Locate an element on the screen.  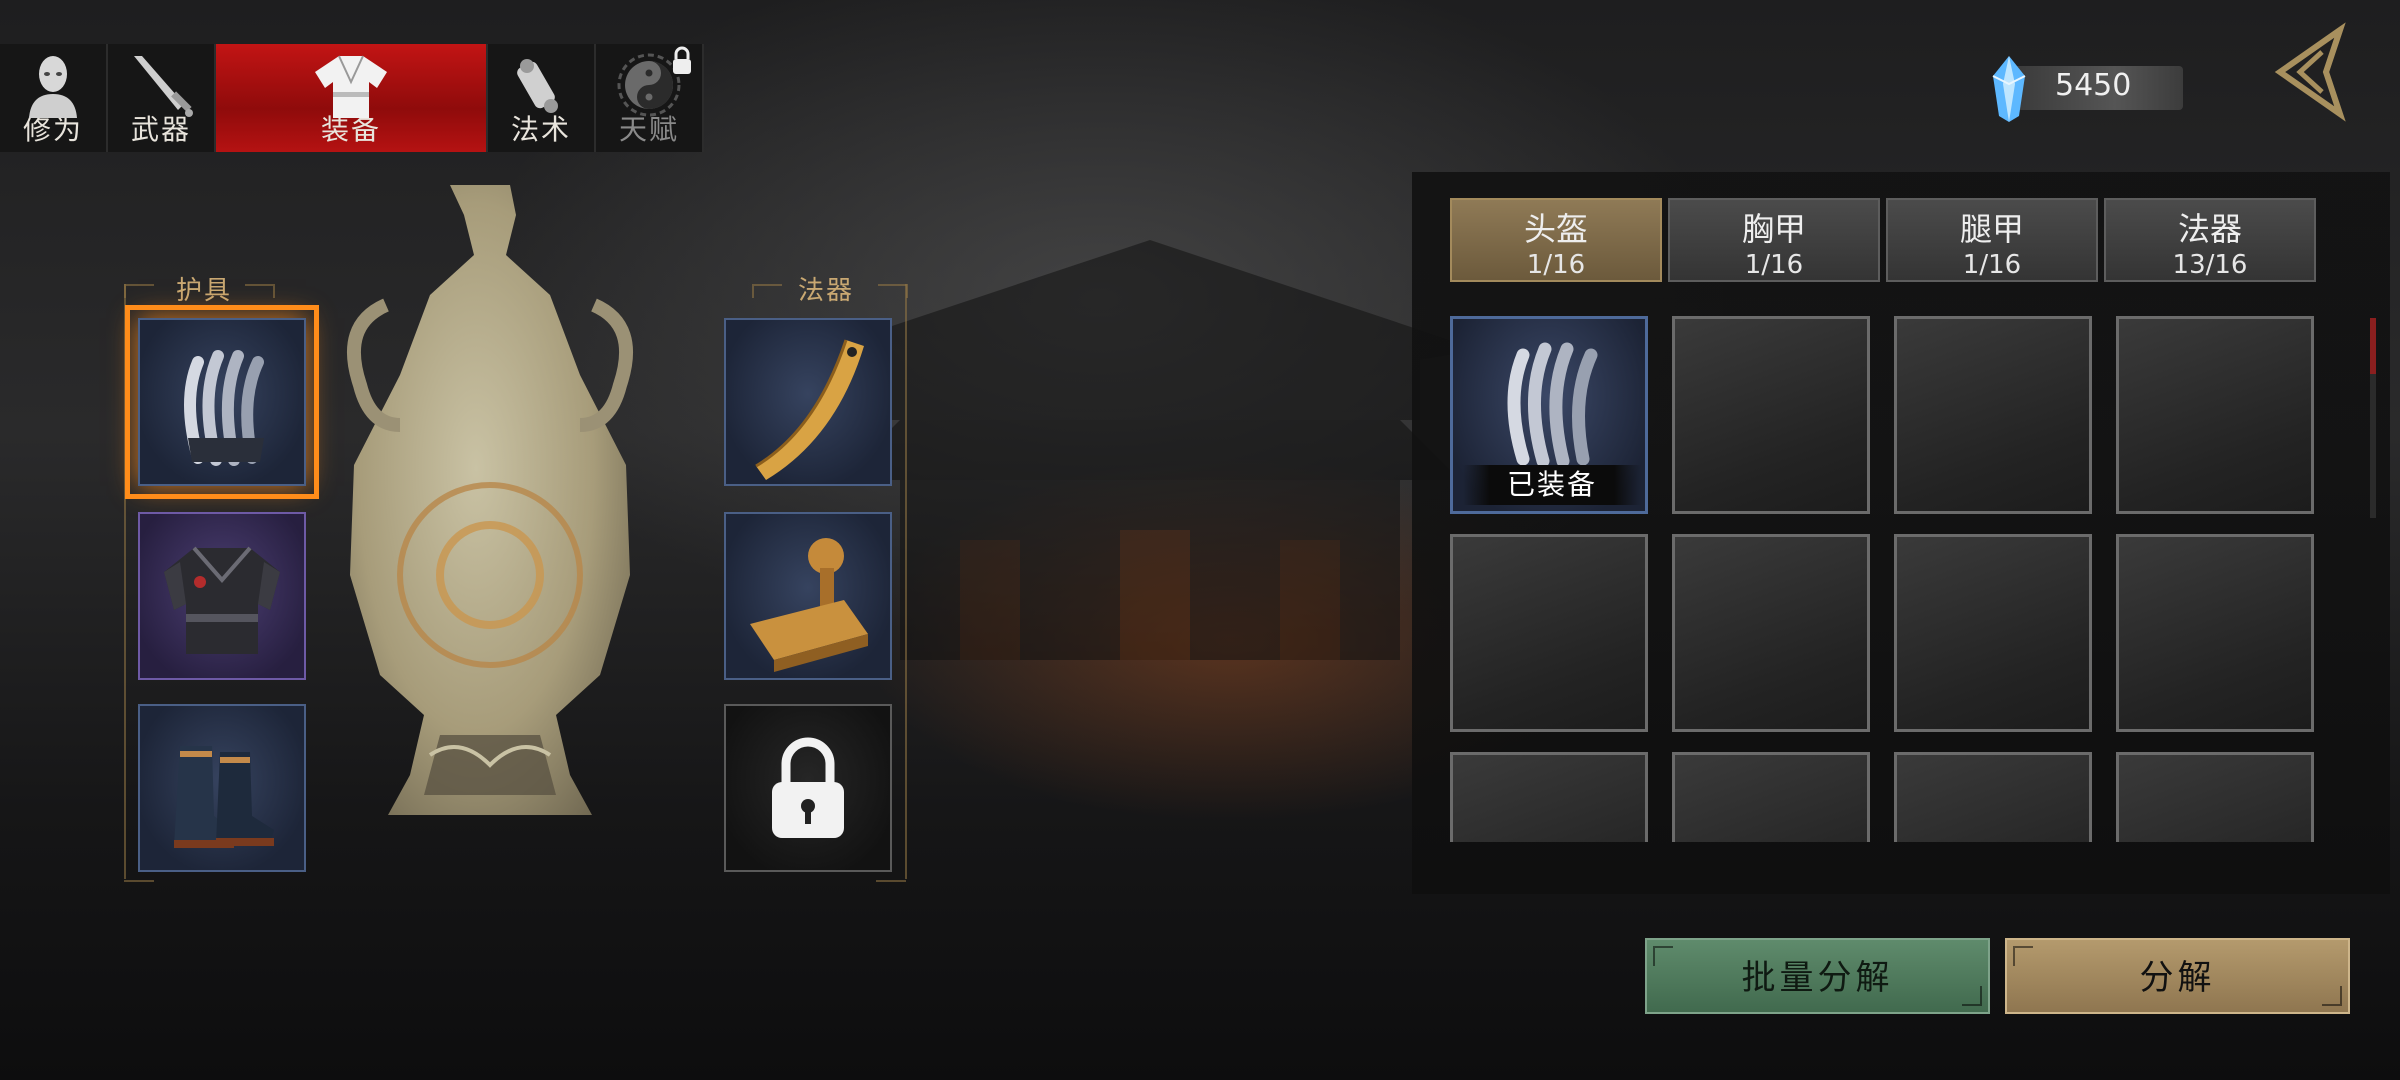
inventory-row-clipped is located at coordinates (1901, 797).